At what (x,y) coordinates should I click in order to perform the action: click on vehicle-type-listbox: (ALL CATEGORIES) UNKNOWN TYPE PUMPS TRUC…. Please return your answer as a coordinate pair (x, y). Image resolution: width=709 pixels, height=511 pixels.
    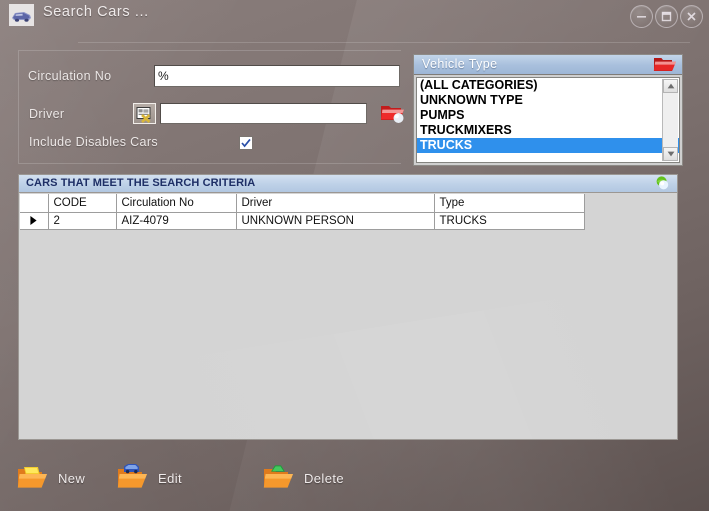
    Looking at the image, I should click on (548, 120).